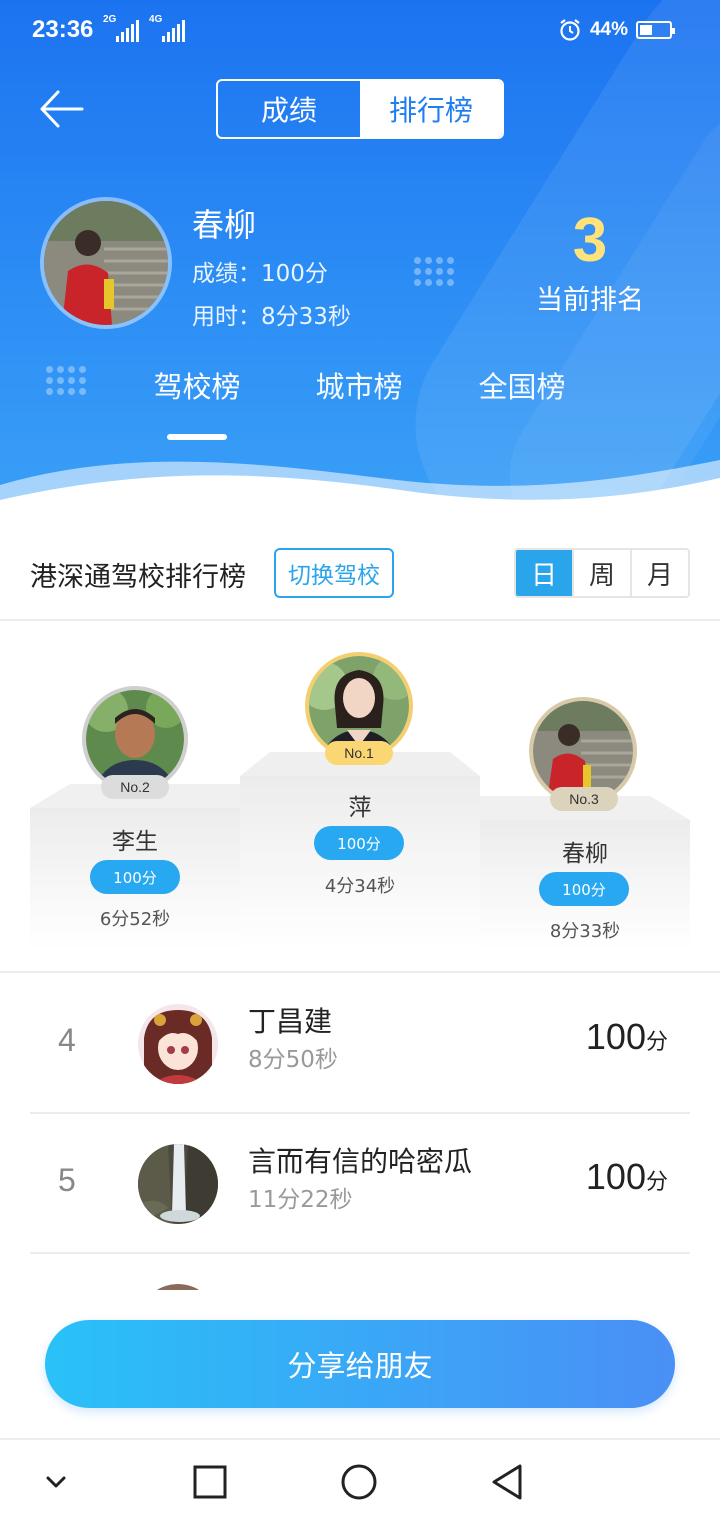 This screenshot has width=720, height=1520. I want to click on first-place-badge: No.1, so click(359, 753).